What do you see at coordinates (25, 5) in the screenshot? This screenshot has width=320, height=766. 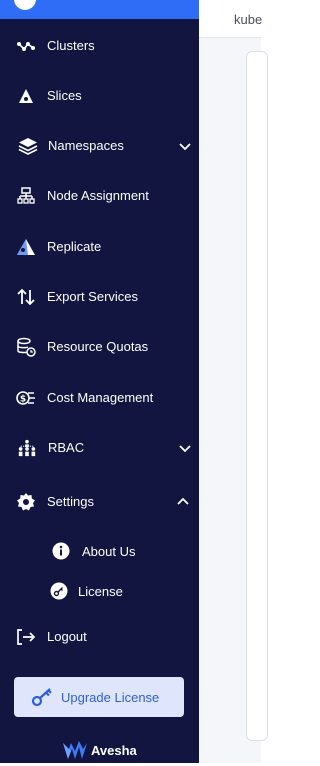 I see `avatar` at bounding box center [25, 5].